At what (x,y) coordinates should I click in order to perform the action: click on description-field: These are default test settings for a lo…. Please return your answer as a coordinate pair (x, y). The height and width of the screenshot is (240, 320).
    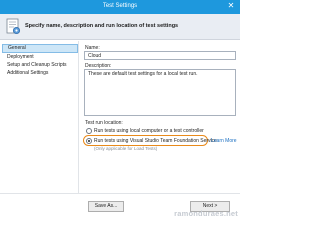
    Looking at the image, I should click on (160, 92).